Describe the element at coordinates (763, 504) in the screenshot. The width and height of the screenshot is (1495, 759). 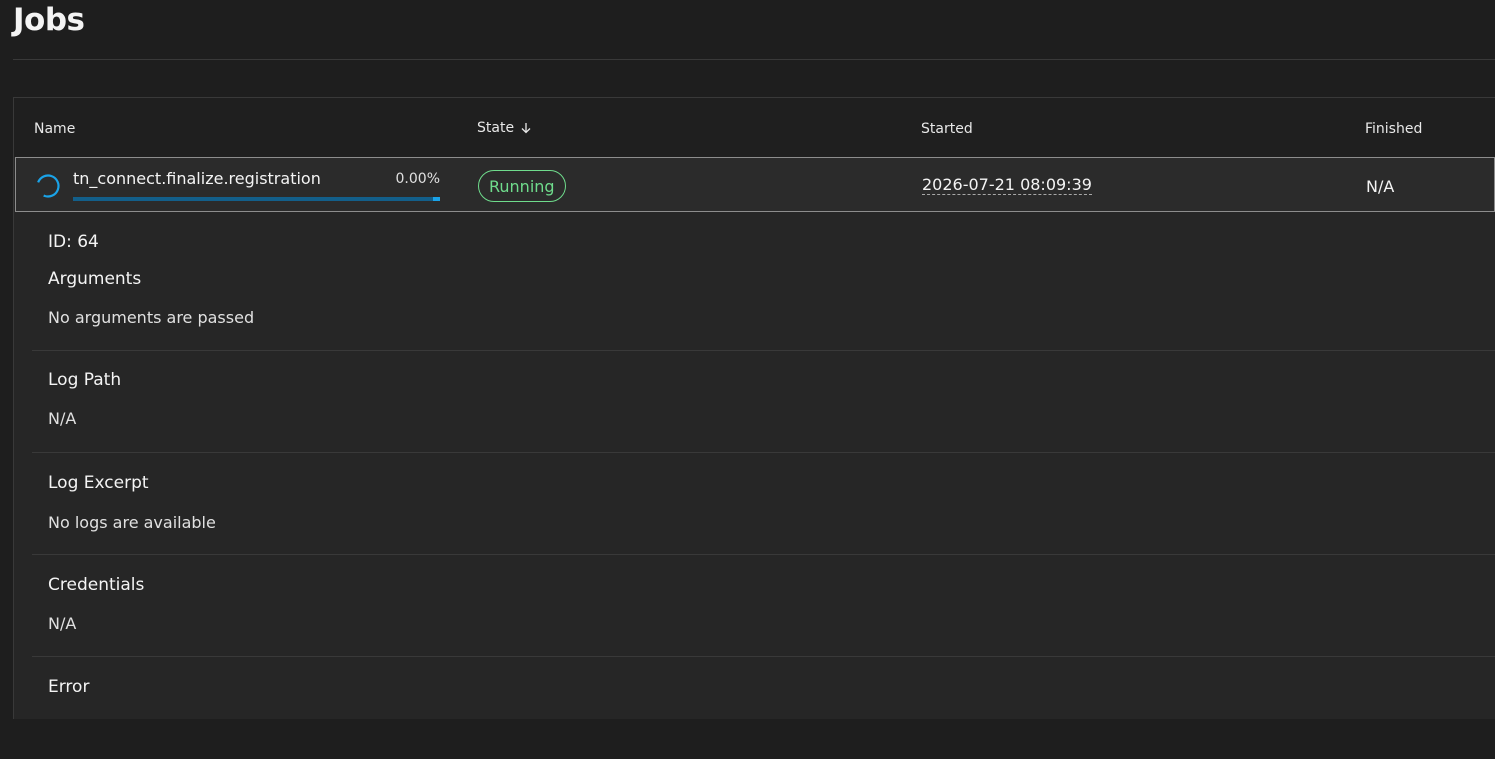
I see `log-excerpt-section: Log Excerpt No logs are available` at that location.